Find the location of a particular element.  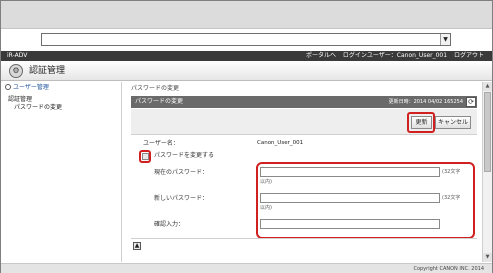

username-label: ユーザー名： is located at coordinates (161, 143).